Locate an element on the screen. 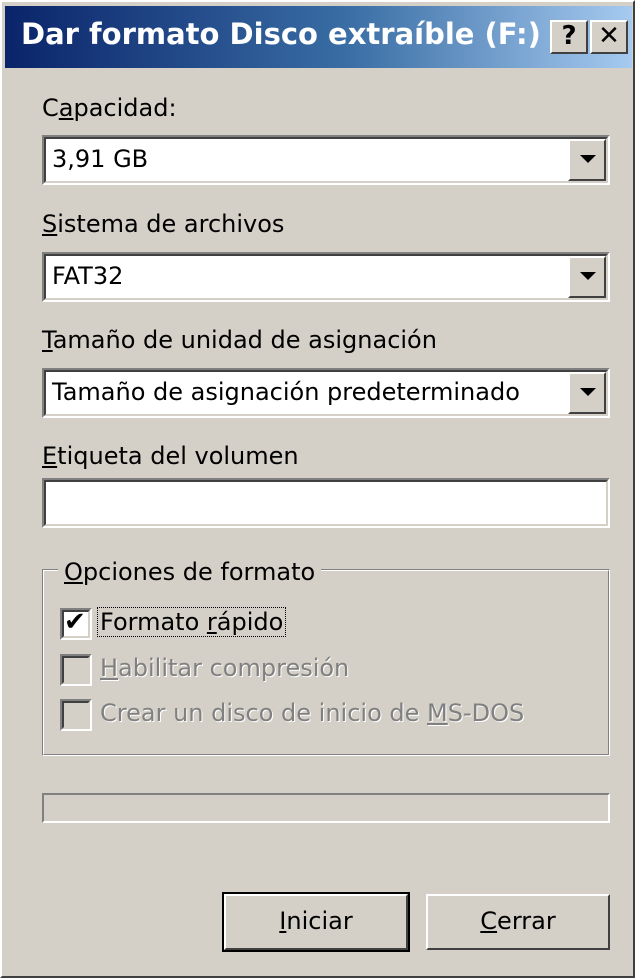 Image resolution: width=635 pixels, height=978 pixels. start-button: Iniciar is located at coordinates (316, 922).